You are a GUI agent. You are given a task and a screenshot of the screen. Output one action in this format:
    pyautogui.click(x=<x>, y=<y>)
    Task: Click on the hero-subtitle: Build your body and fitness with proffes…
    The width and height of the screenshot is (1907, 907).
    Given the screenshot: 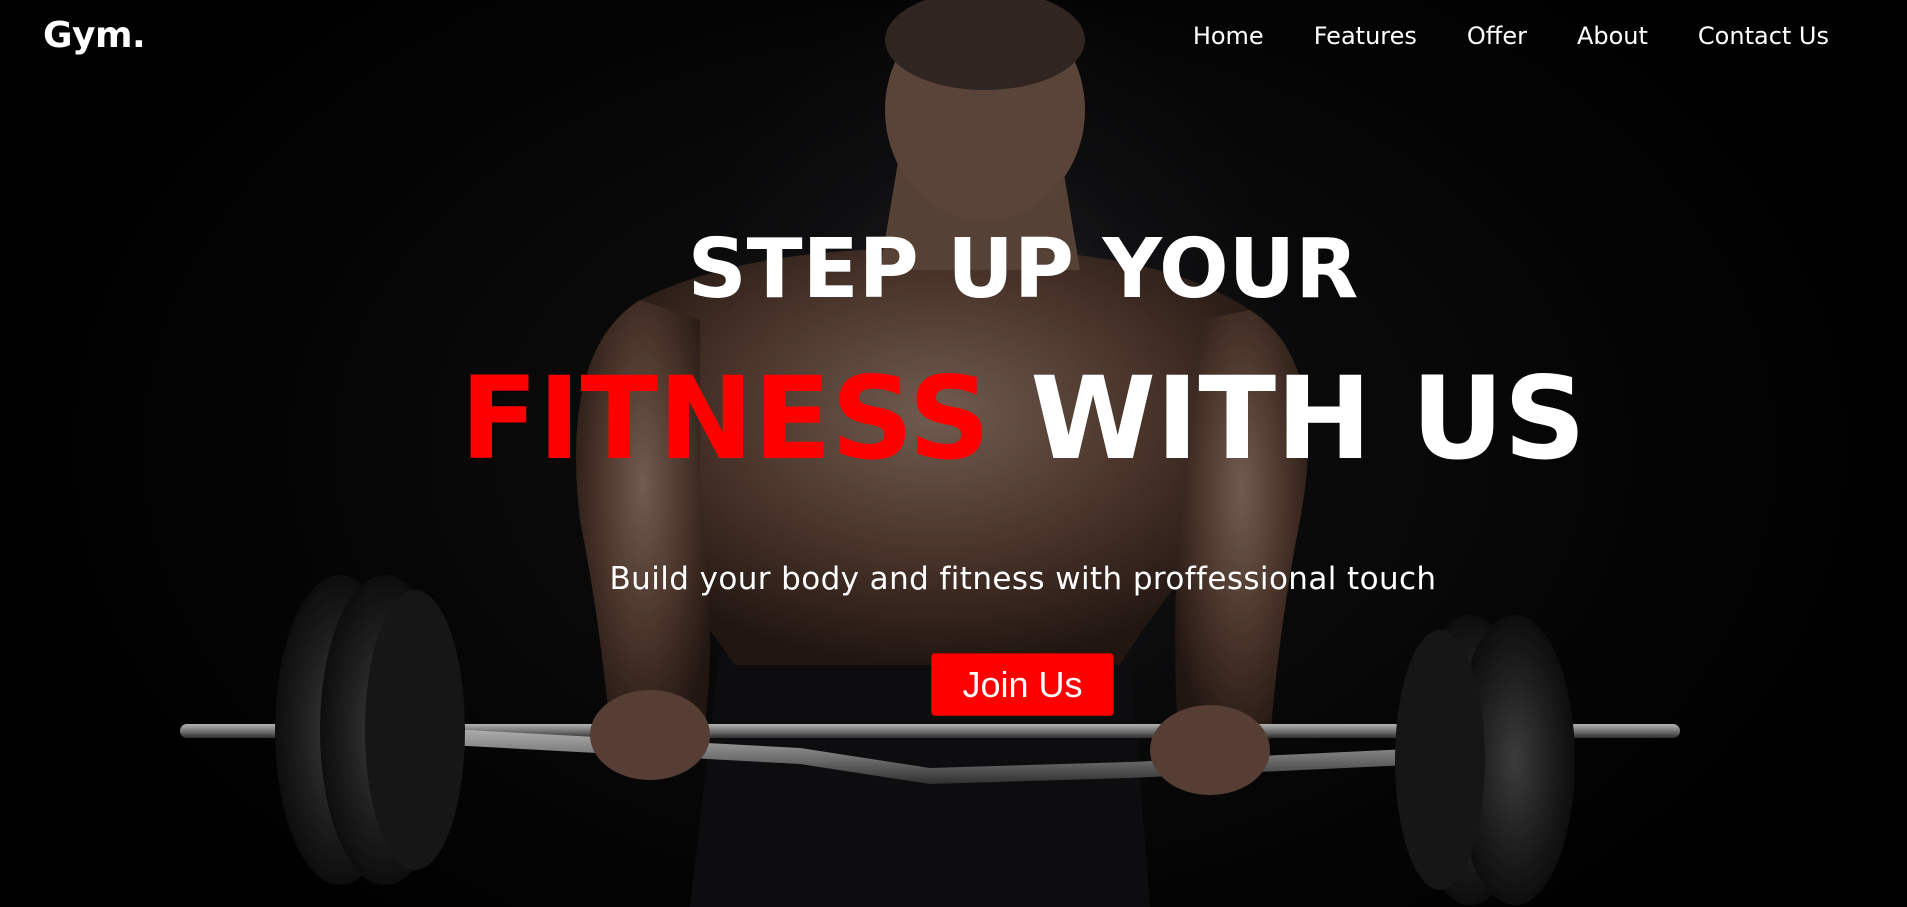 What is the action you would take?
    pyautogui.click(x=1023, y=579)
    